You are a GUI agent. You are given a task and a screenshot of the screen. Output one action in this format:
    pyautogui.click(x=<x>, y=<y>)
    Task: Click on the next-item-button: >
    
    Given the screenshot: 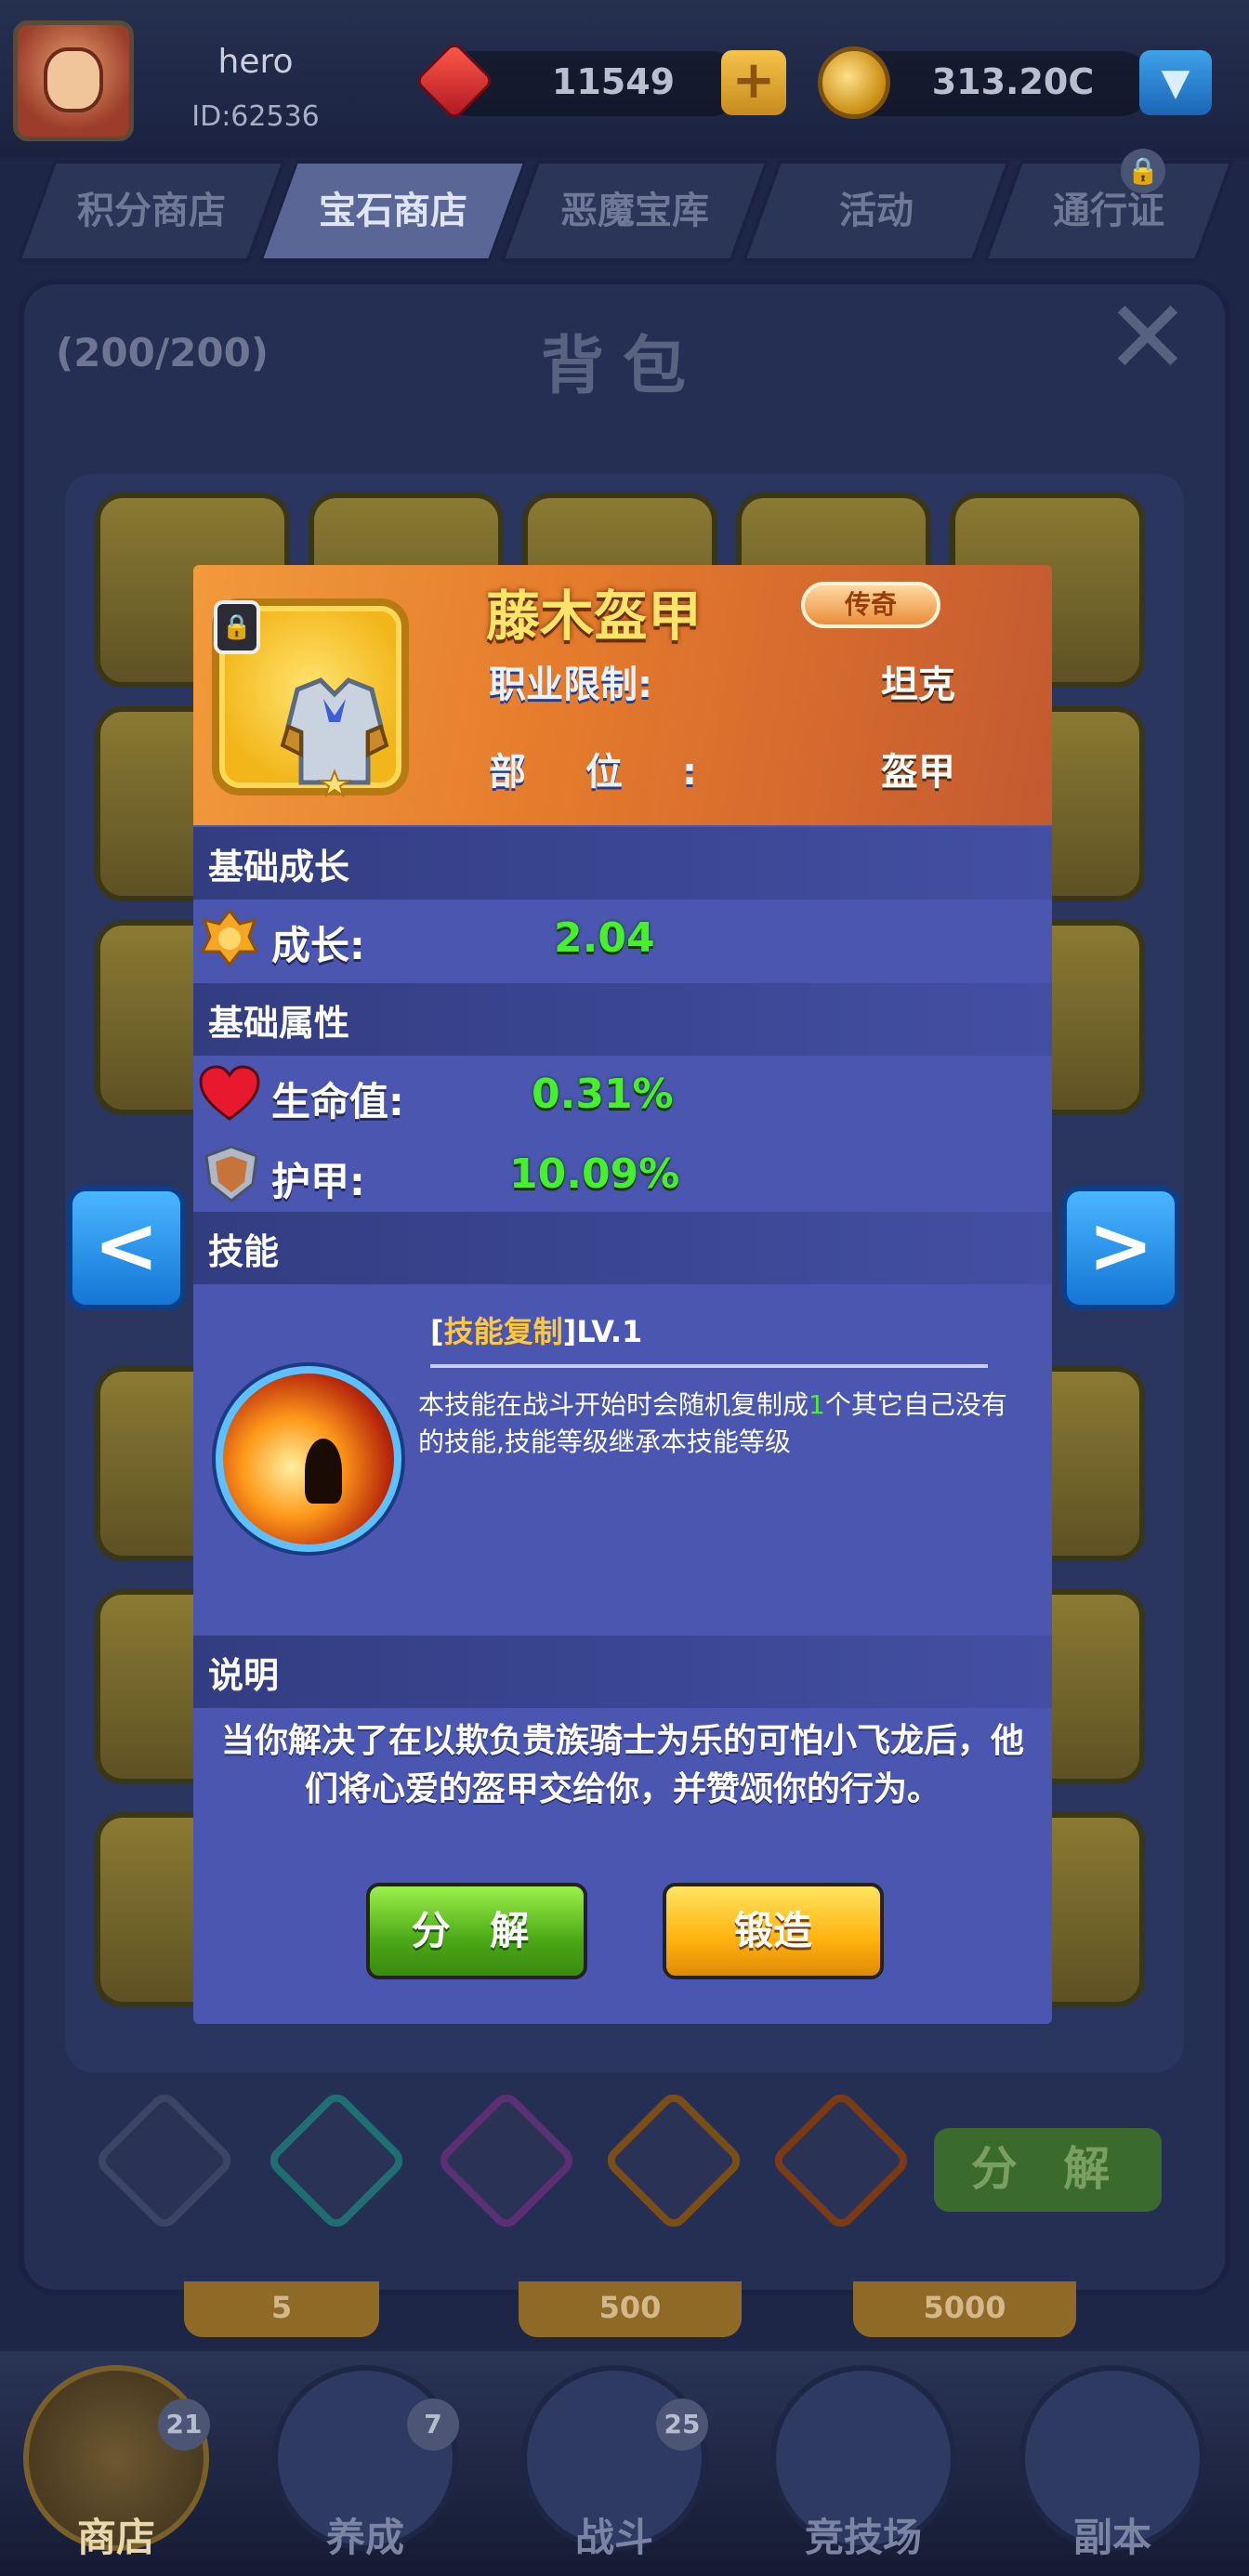 What is the action you would take?
    pyautogui.click(x=1120, y=1248)
    